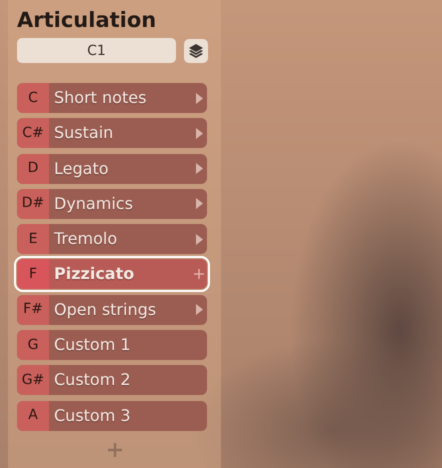 This screenshot has width=442, height=468. What do you see at coordinates (112, 415) in the screenshot?
I see `articulation-item: A Custom 3` at bounding box center [112, 415].